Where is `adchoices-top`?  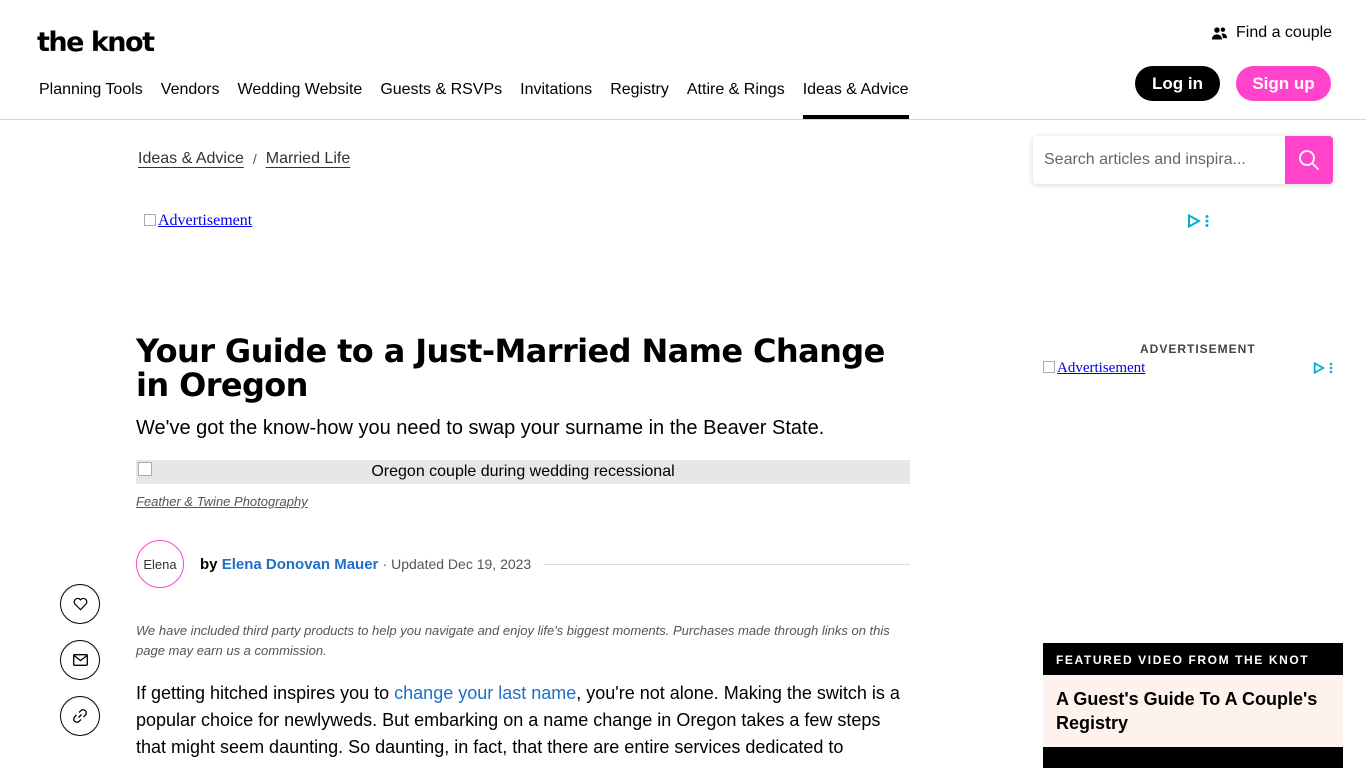
adchoices-top is located at coordinates (1198, 221).